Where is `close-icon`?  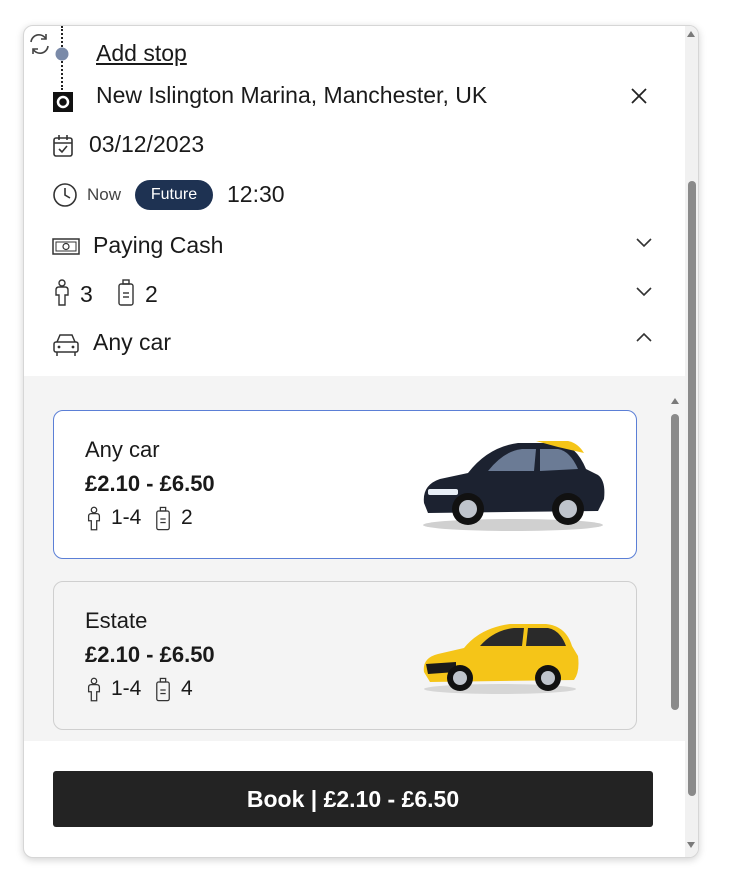 close-icon is located at coordinates (639, 96).